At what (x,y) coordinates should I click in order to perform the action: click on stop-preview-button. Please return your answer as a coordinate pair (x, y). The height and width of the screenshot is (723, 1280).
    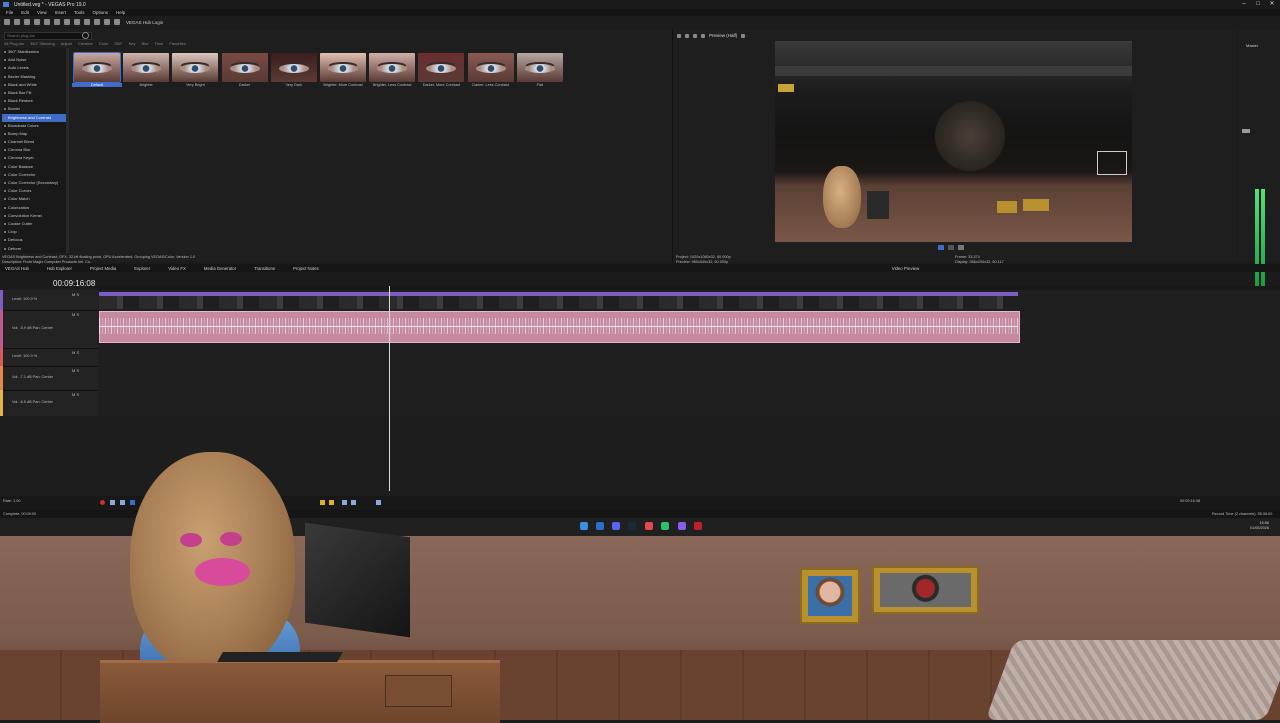
    Looking at the image, I should click on (961, 247).